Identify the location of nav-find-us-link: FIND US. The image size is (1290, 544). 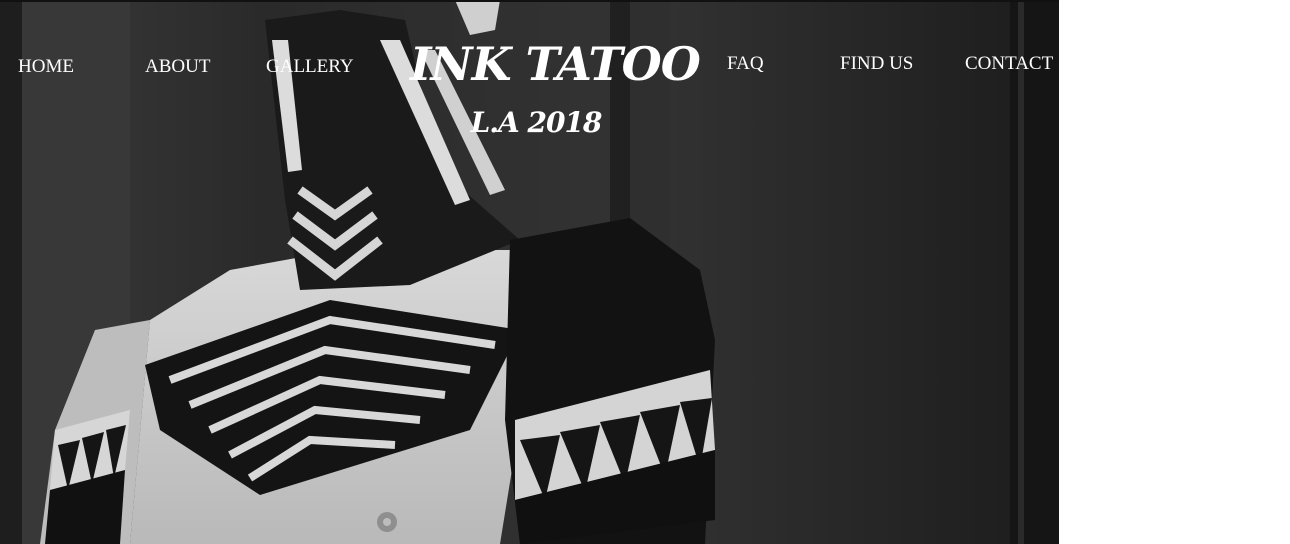
(876, 64).